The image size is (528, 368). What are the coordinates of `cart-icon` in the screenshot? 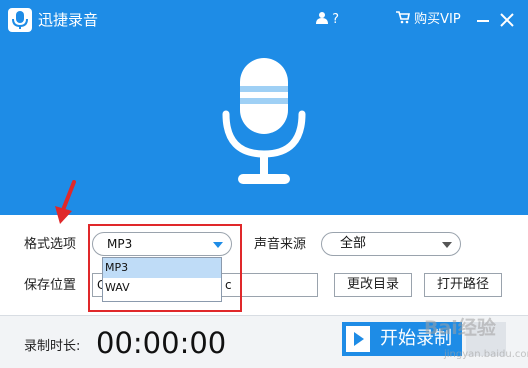 It's located at (403, 17).